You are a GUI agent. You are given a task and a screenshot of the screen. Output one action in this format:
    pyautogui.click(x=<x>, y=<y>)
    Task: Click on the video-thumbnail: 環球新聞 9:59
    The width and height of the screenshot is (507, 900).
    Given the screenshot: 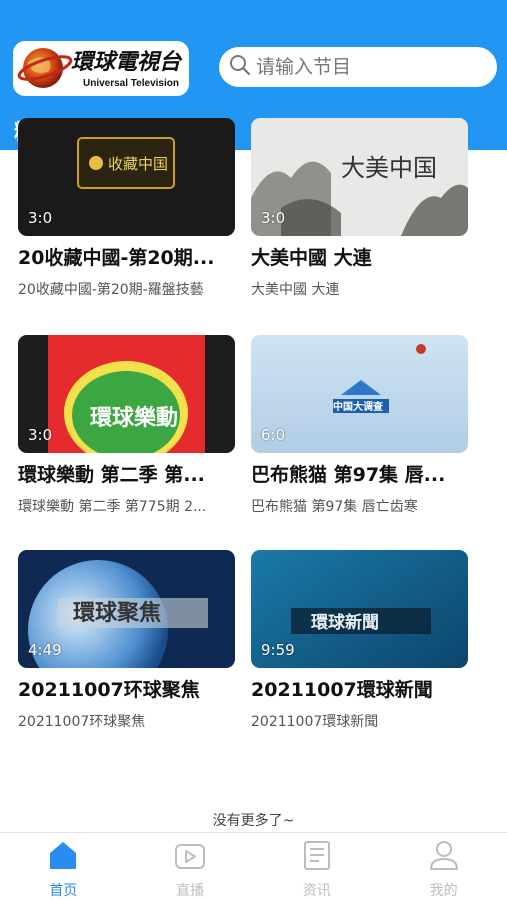 What is the action you would take?
    pyautogui.click(x=359, y=609)
    